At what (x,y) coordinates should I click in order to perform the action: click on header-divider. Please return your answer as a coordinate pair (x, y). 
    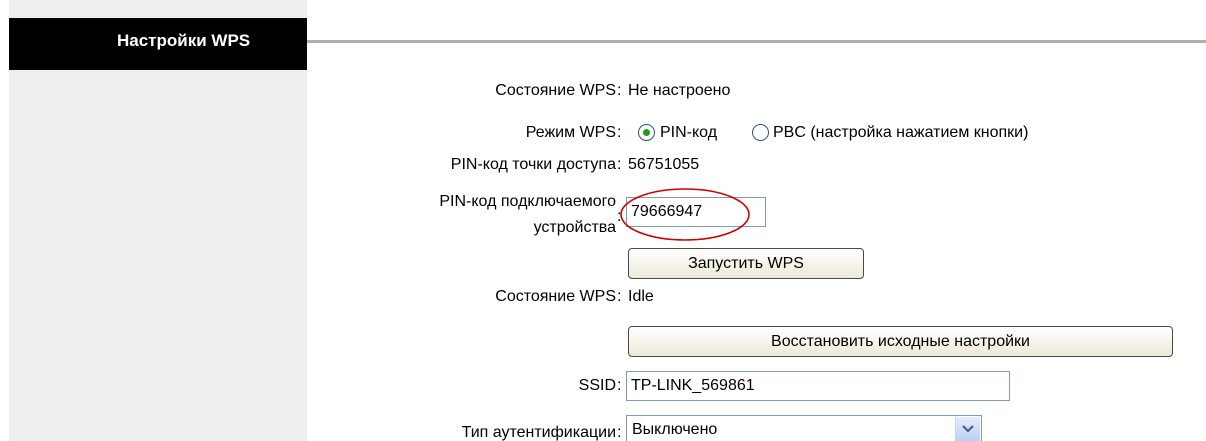
    Looking at the image, I should click on (756, 41).